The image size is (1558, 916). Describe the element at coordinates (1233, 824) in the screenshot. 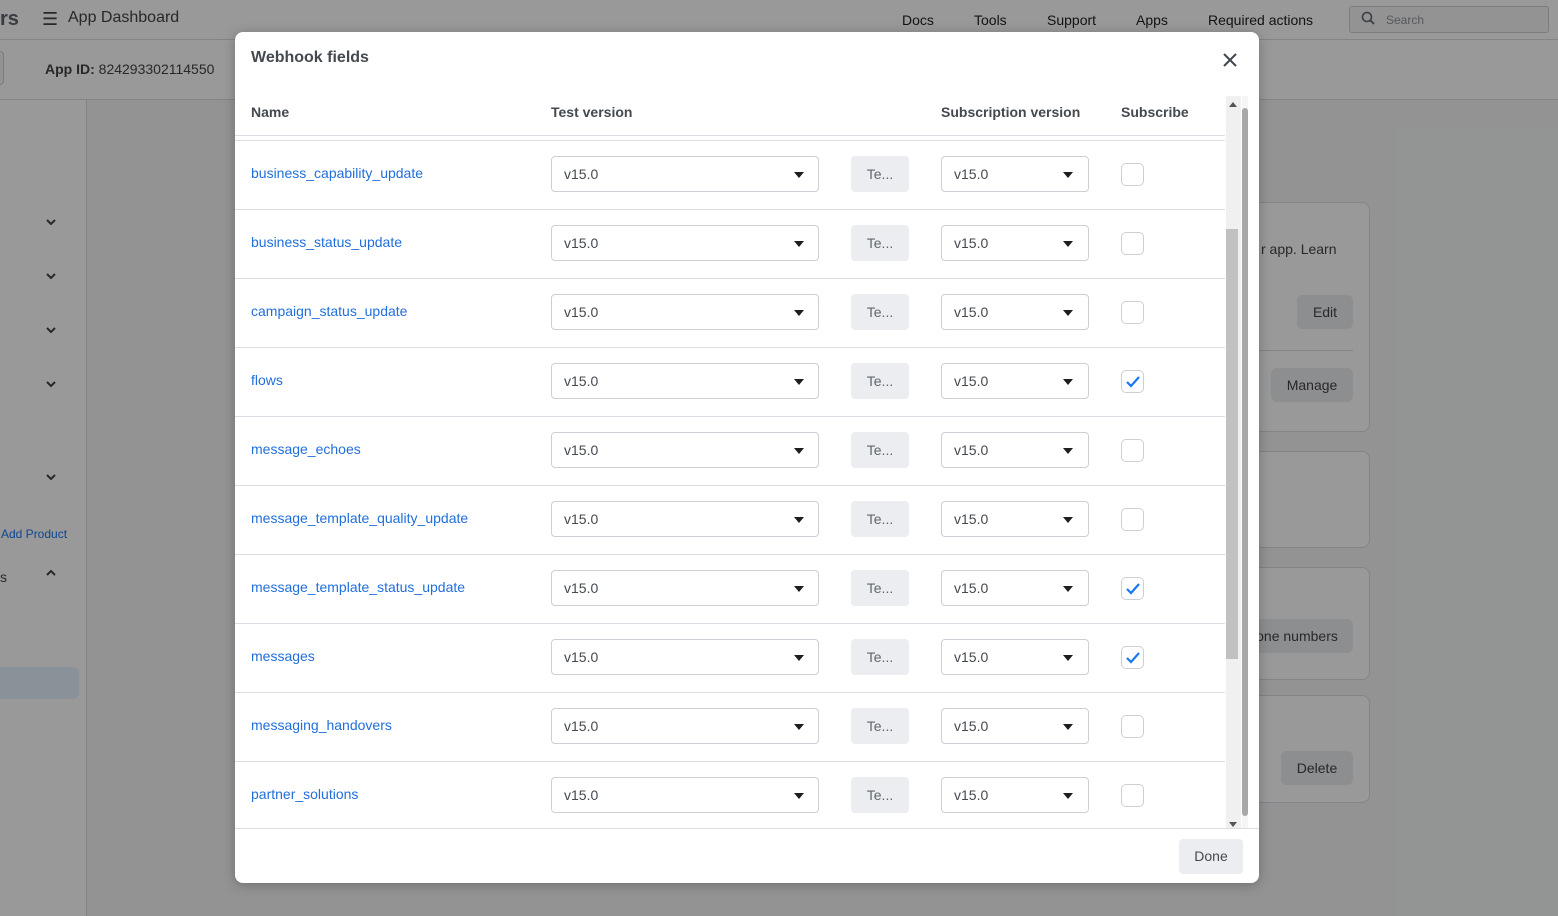

I see `scroll-down-arrow-icon` at that location.